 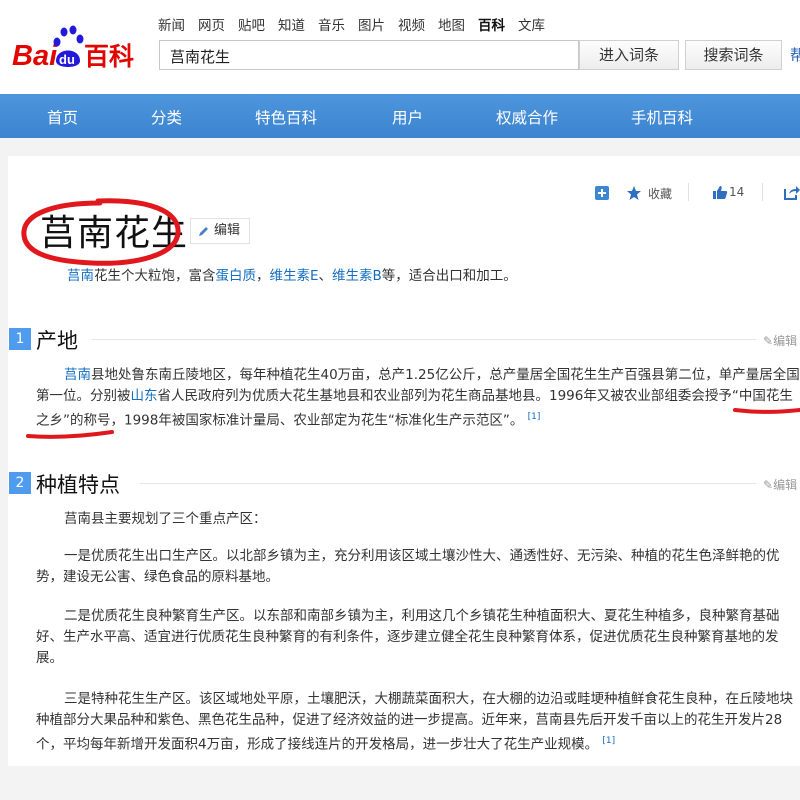 What do you see at coordinates (737, 192) in the screenshot?
I see `like-count: 14` at bounding box center [737, 192].